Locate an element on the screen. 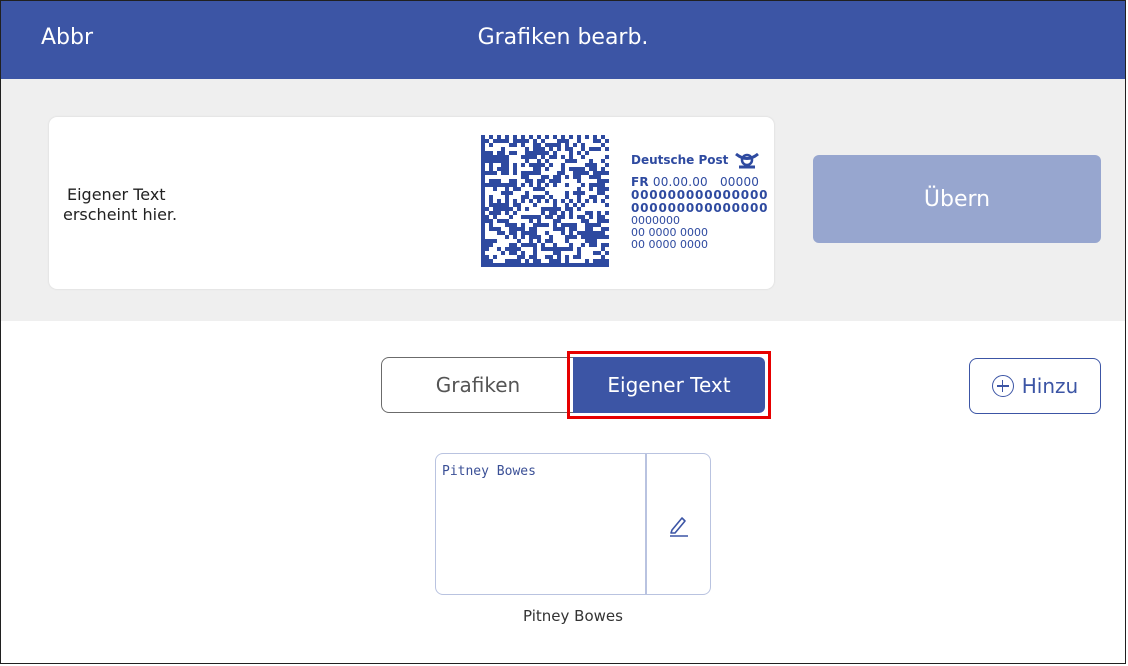 The width and height of the screenshot is (1128, 666). custom-text-item-caption: Pitney Bowes is located at coordinates (573, 616).